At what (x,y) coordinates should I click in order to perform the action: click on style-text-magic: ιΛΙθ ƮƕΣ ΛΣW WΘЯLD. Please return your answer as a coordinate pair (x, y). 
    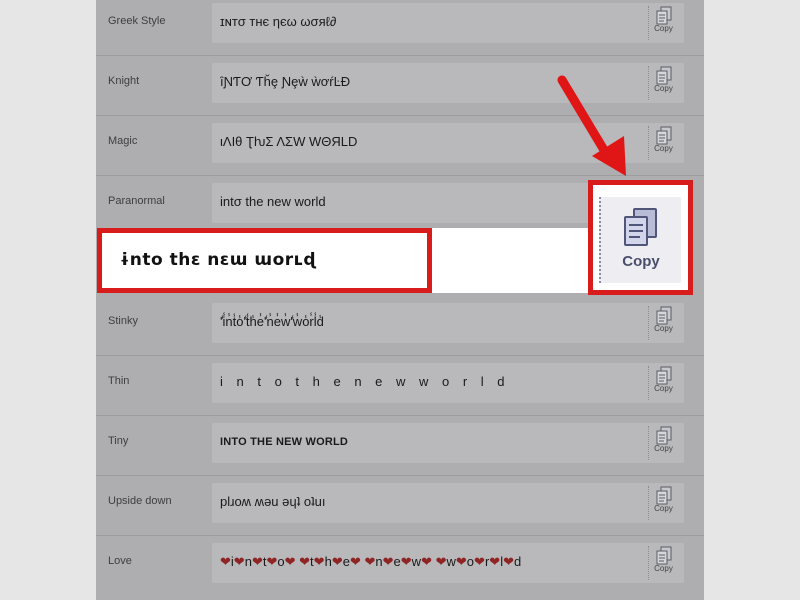
    Looking at the image, I should click on (289, 141).